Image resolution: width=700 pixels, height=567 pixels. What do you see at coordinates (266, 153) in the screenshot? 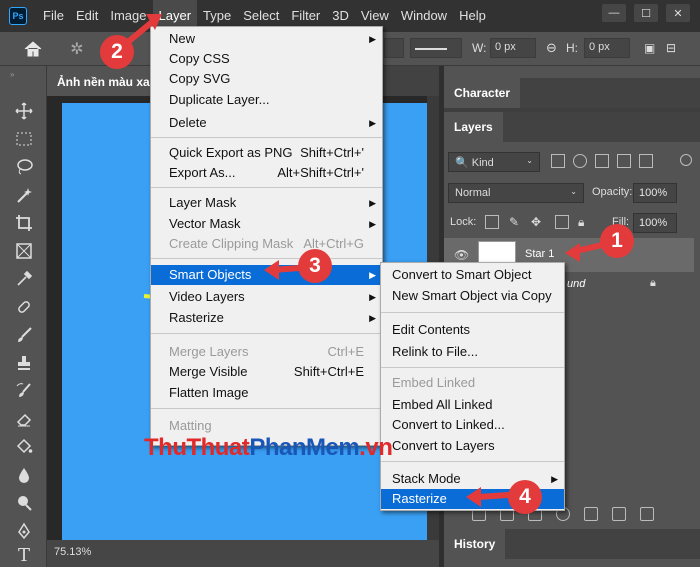
I see `menu-item-quick-export: Quick Export as PNG Shift+Ctrl+'` at bounding box center [266, 153].